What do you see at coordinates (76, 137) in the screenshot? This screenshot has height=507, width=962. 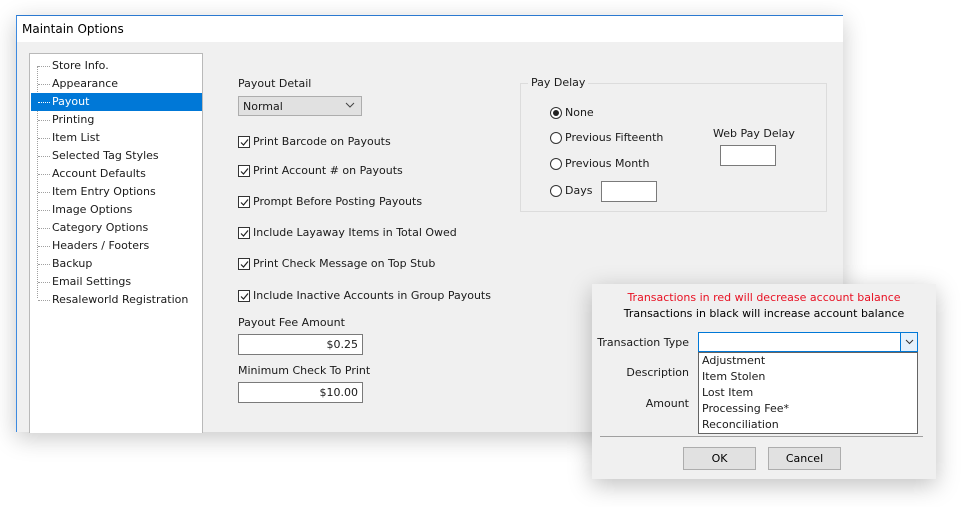 I see `tree-item-label: Item List` at bounding box center [76, 137].